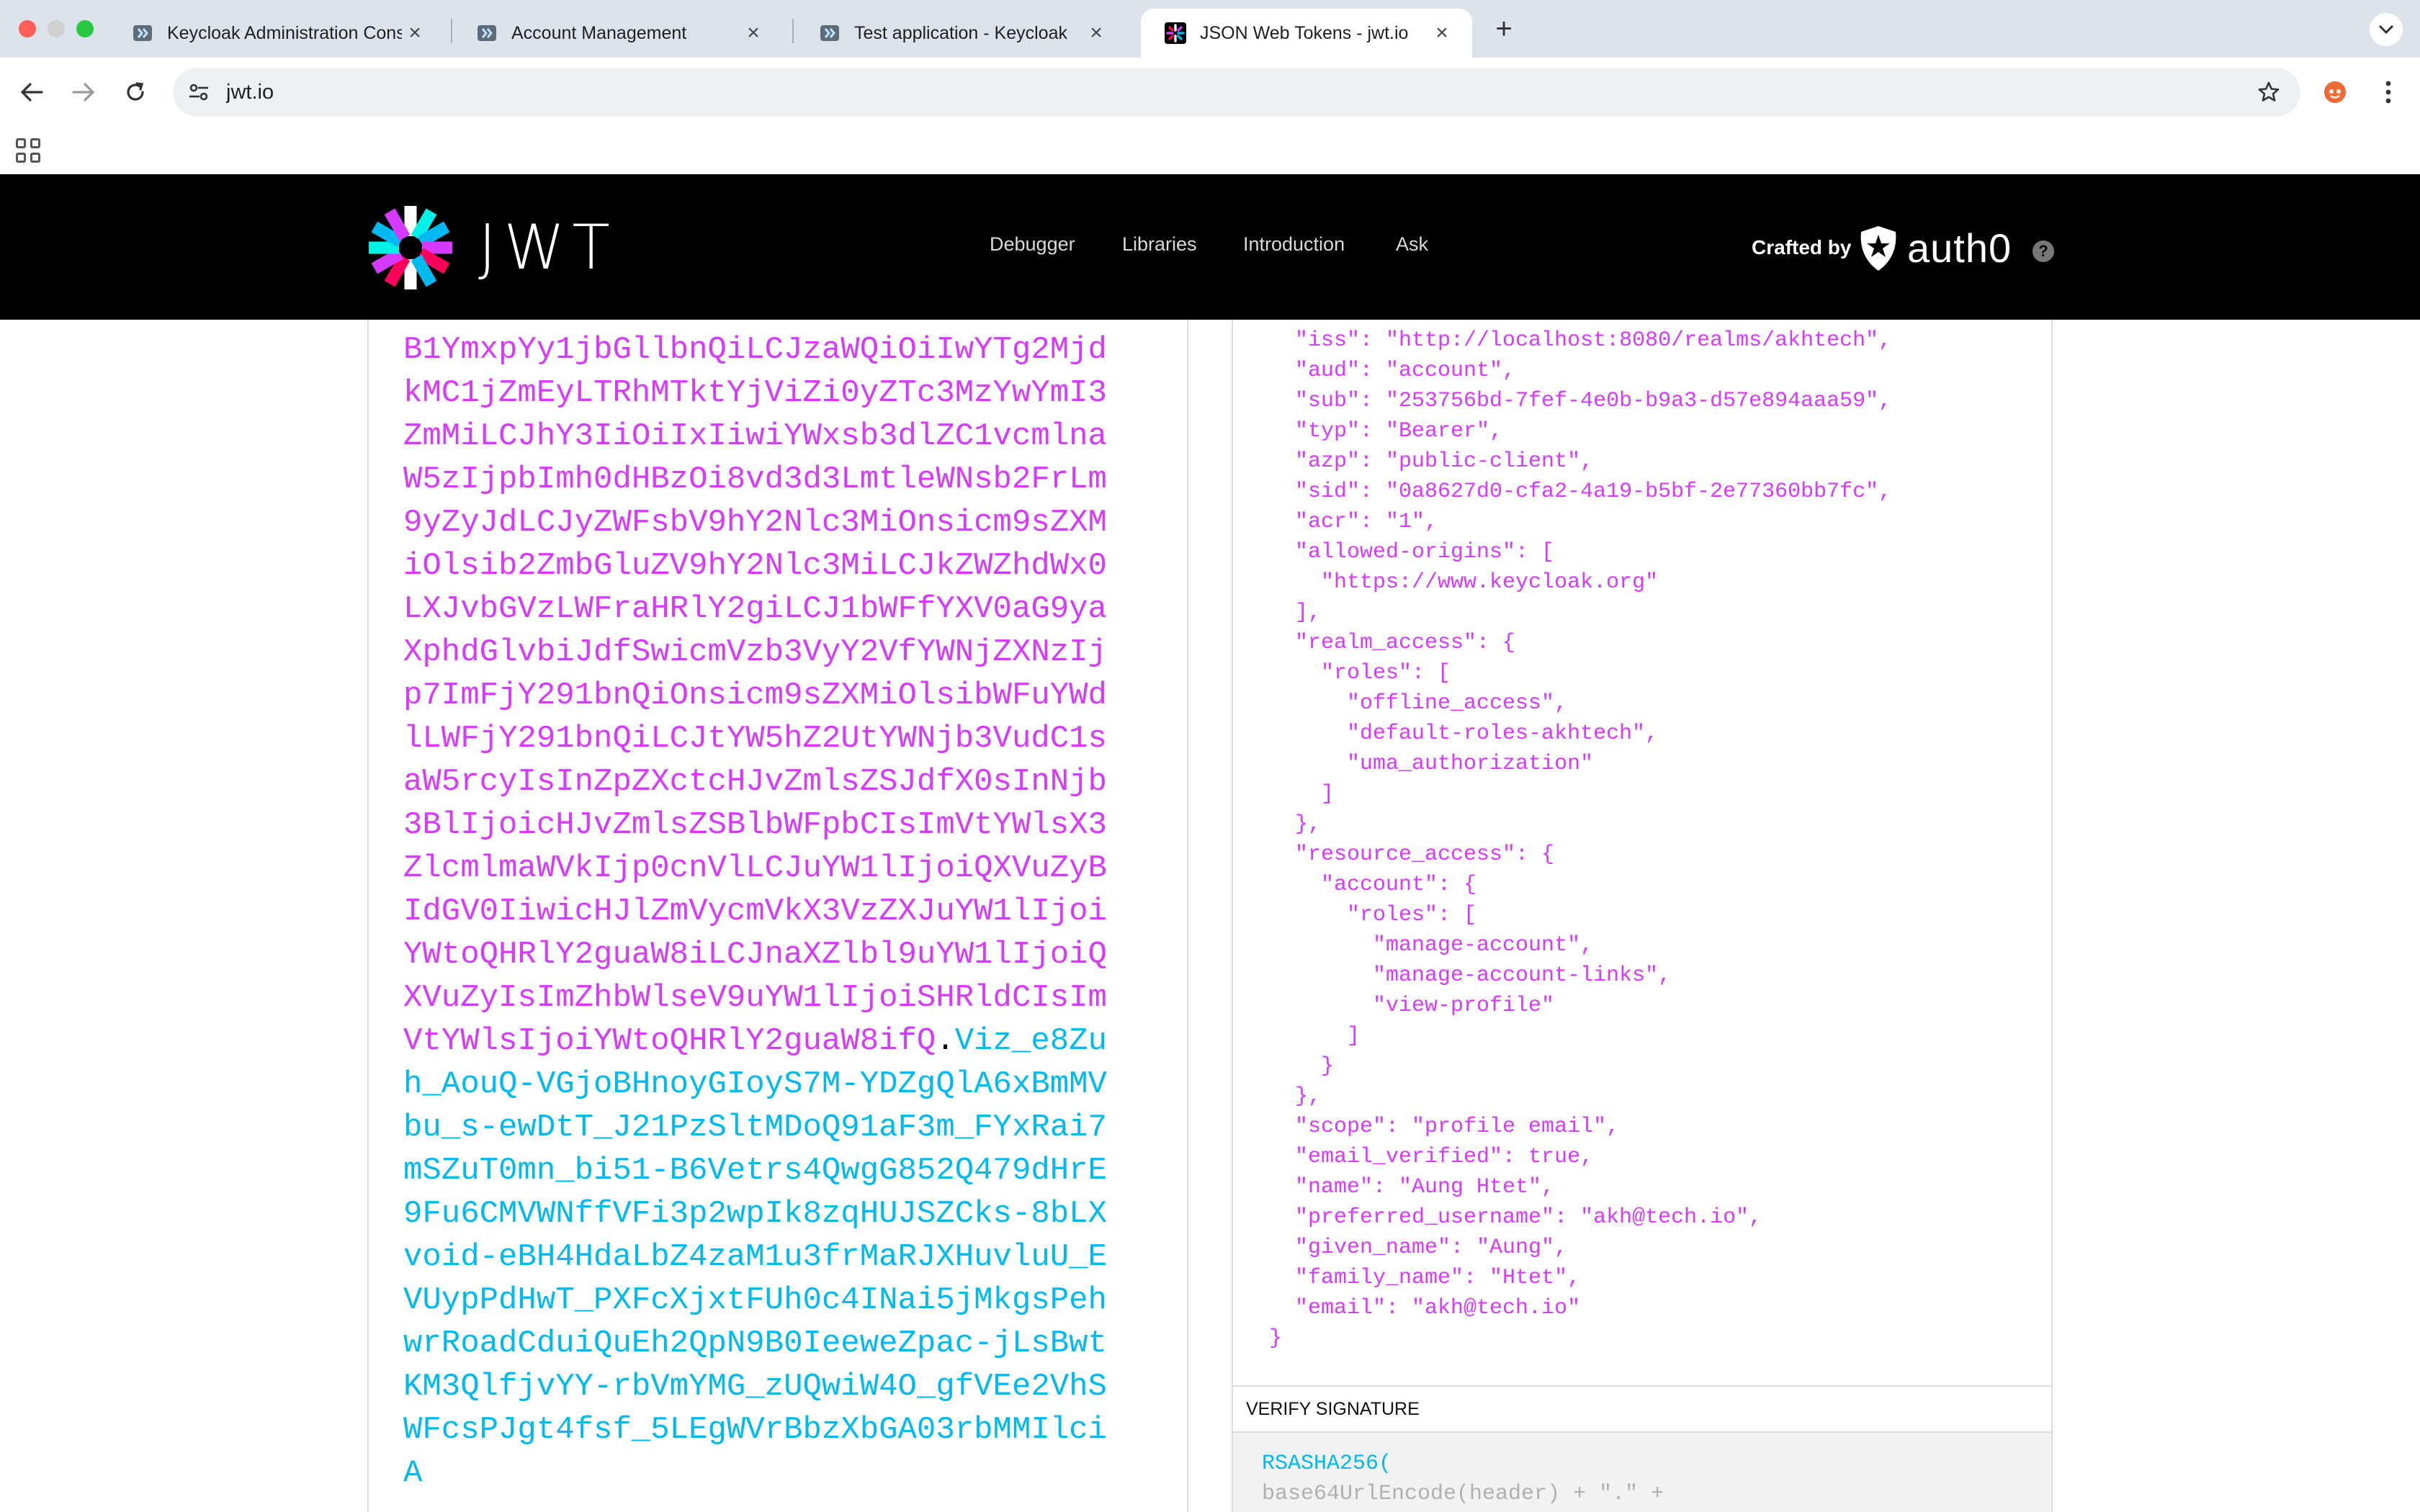 This screenshot has height=1512, width=2420. What do you see at coordinates (1353, 522) in the screenshot?
I see `payload-line: "acr": "1",` at bounding box center [1353, 522].